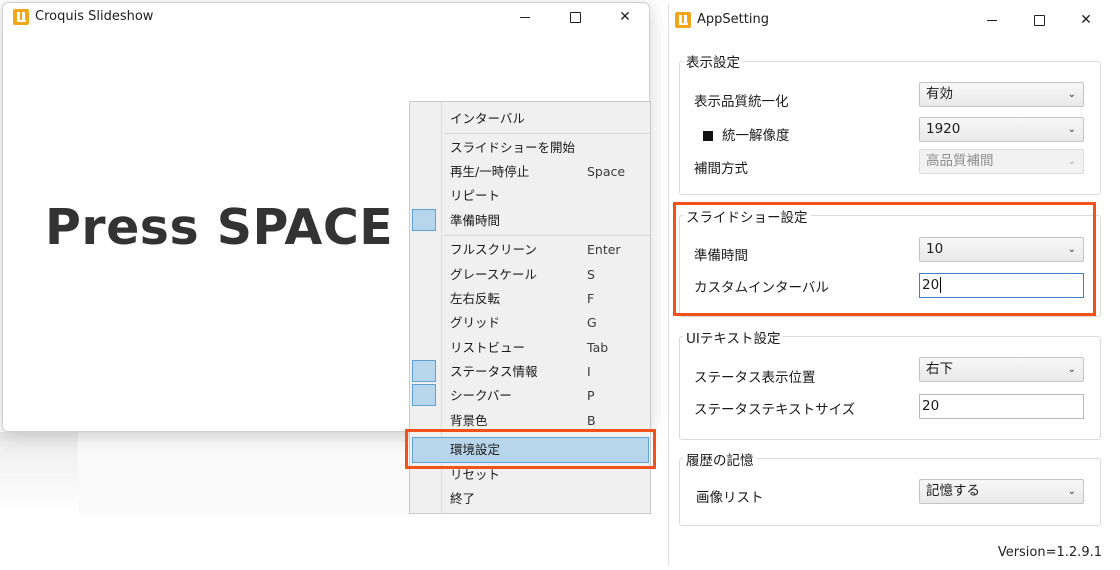 The height and width of the screenshot is (570, 1120). What do you see at coordinates (550, 250) in the screenshot?
I see `menu-item-fullscreen: フルスクリーン Enter` at bounding box center [550, 250].